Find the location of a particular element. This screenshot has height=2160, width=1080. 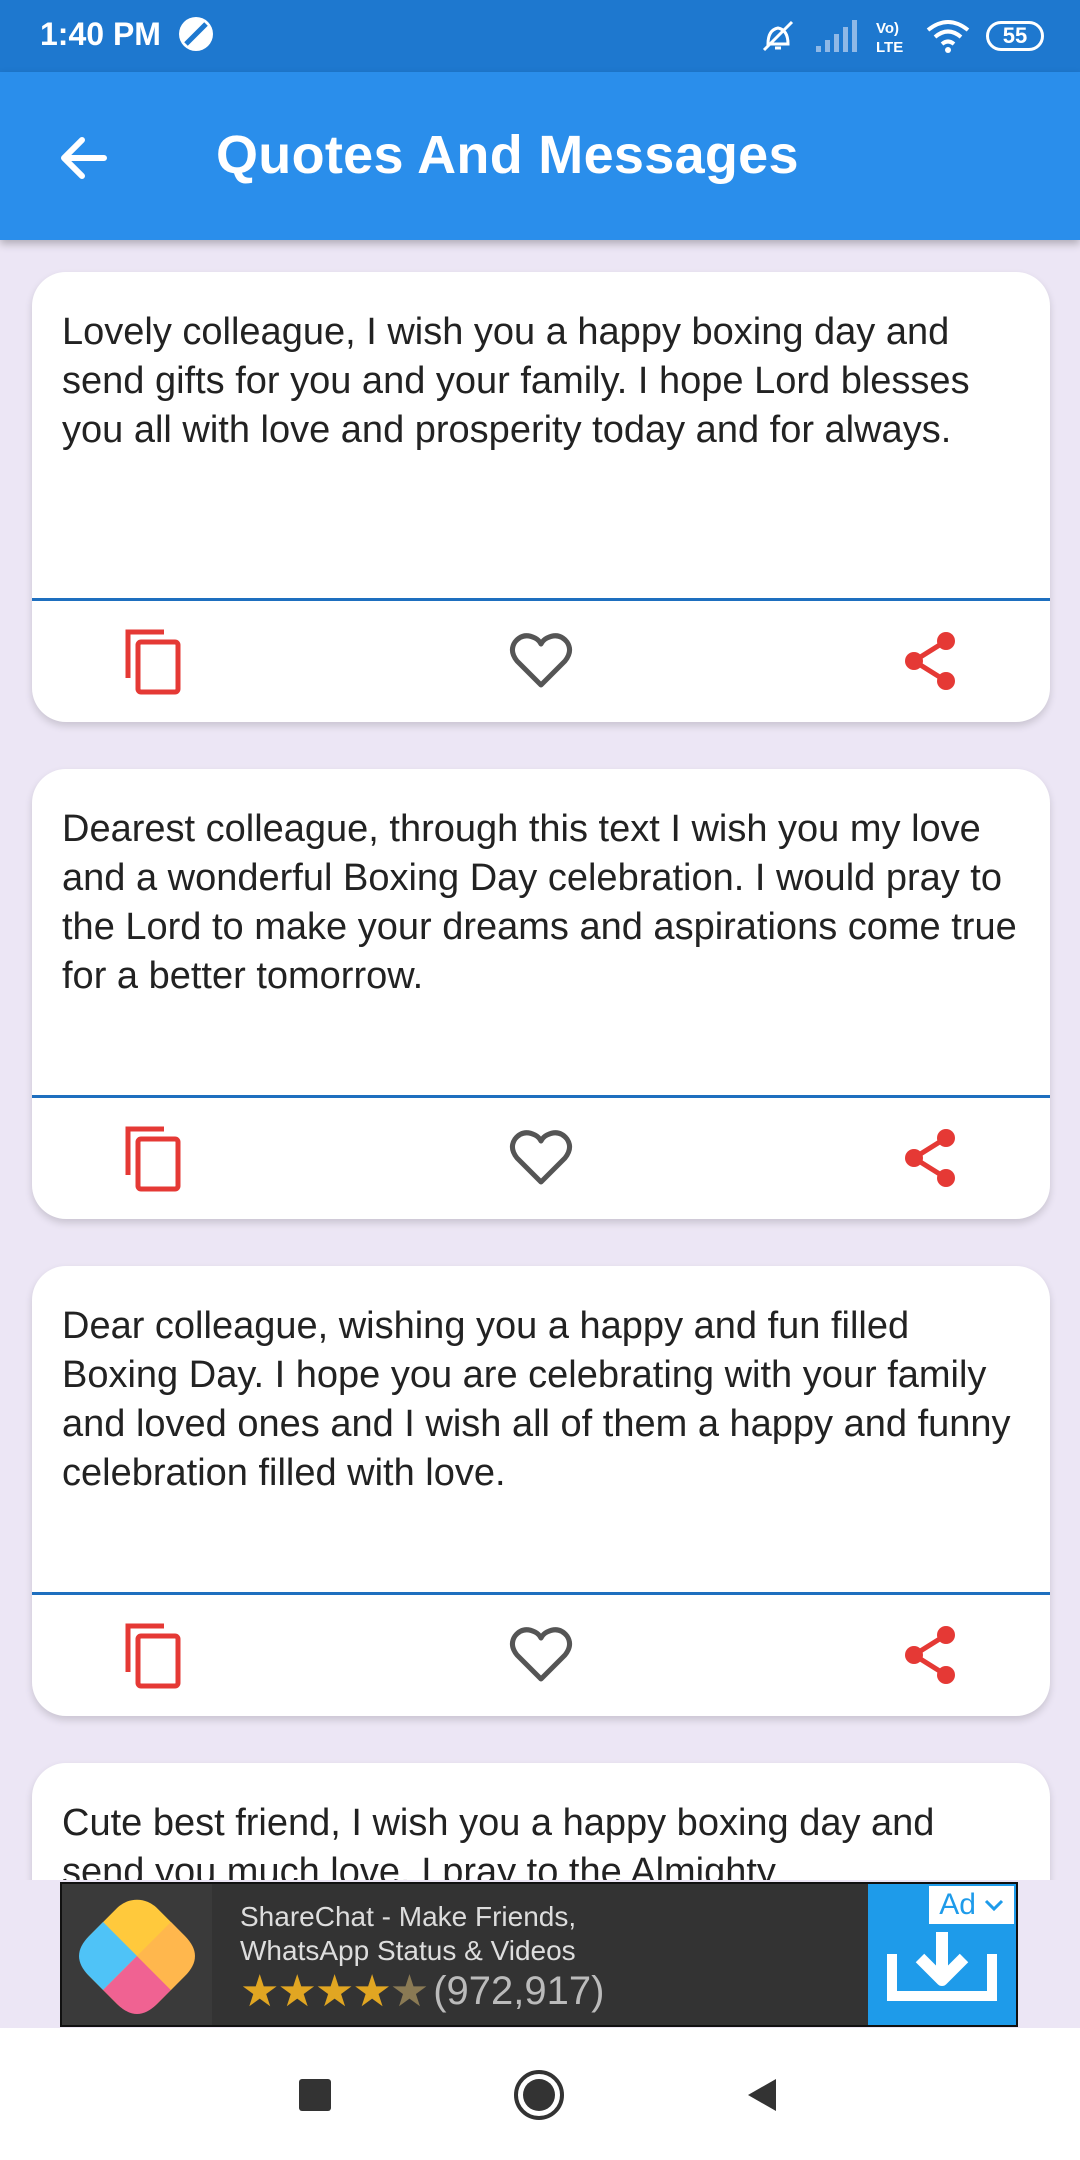

svg-text: Vo) is located at coordinates (887, 28).